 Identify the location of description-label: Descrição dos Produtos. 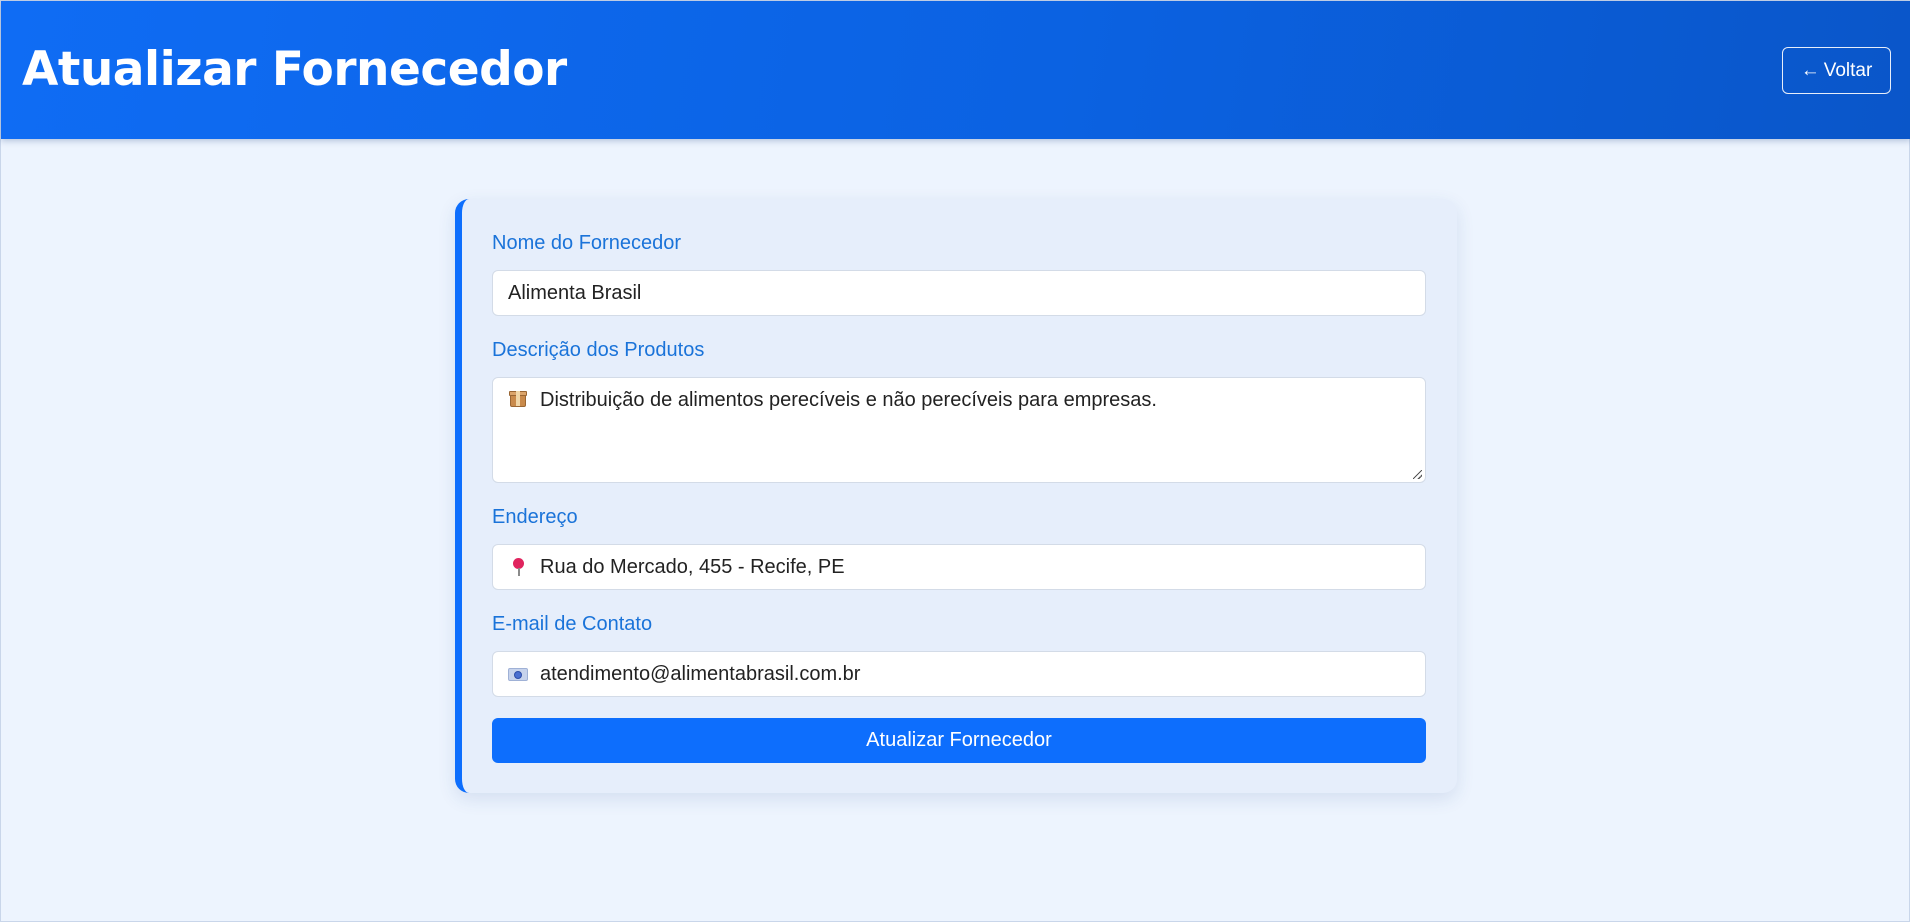
(598, 350).